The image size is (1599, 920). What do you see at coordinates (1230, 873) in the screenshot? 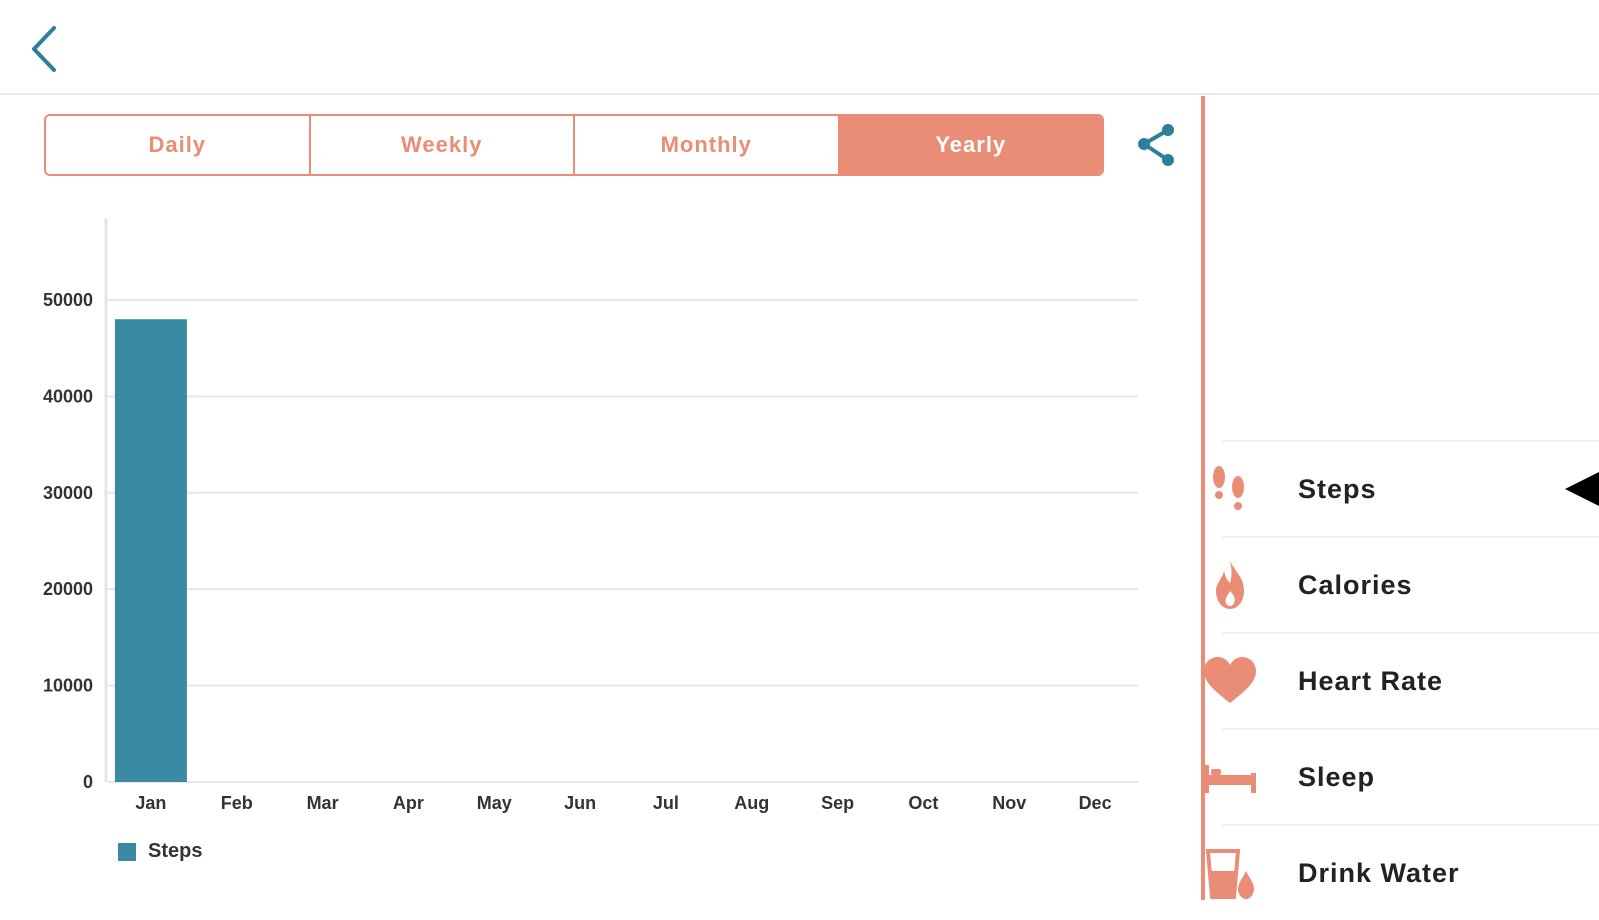
I see `water-glass-icon` at bounding box center [1230, 873].